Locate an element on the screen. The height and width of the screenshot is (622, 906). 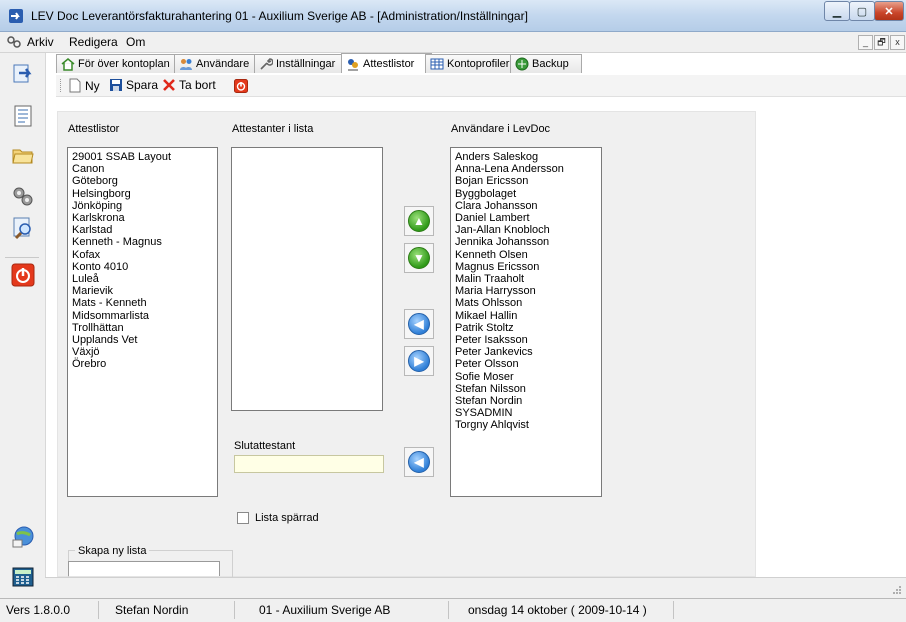
list-item: SYSADMIN is located at coordinates (526, 413).